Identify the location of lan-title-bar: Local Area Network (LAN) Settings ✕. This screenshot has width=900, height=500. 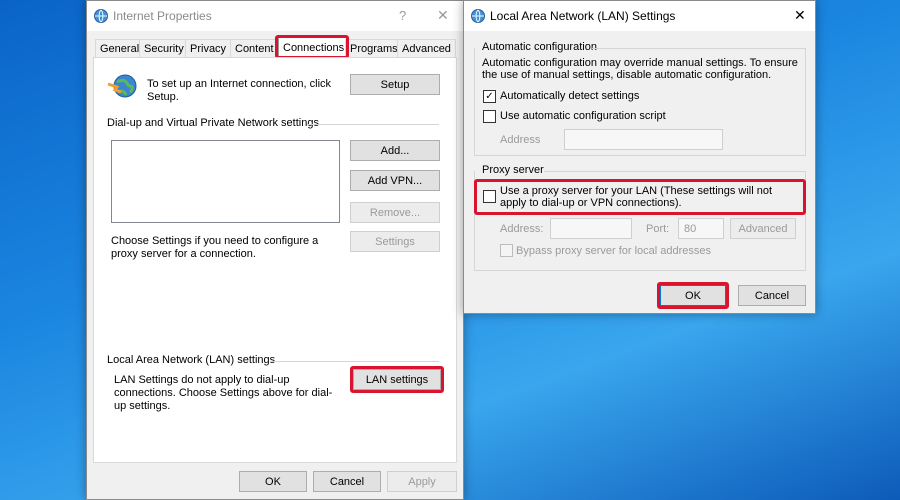
(639, 16).